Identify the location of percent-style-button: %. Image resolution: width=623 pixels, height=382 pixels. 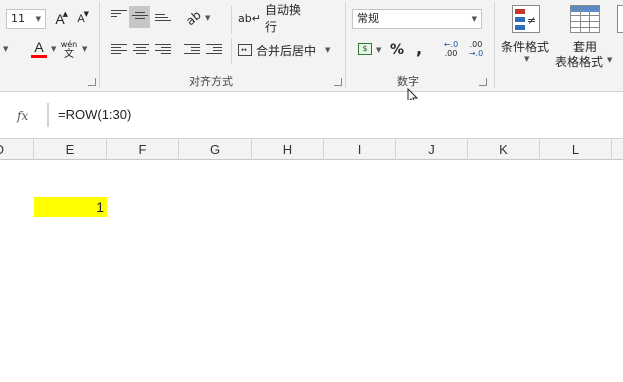
(397, 50).